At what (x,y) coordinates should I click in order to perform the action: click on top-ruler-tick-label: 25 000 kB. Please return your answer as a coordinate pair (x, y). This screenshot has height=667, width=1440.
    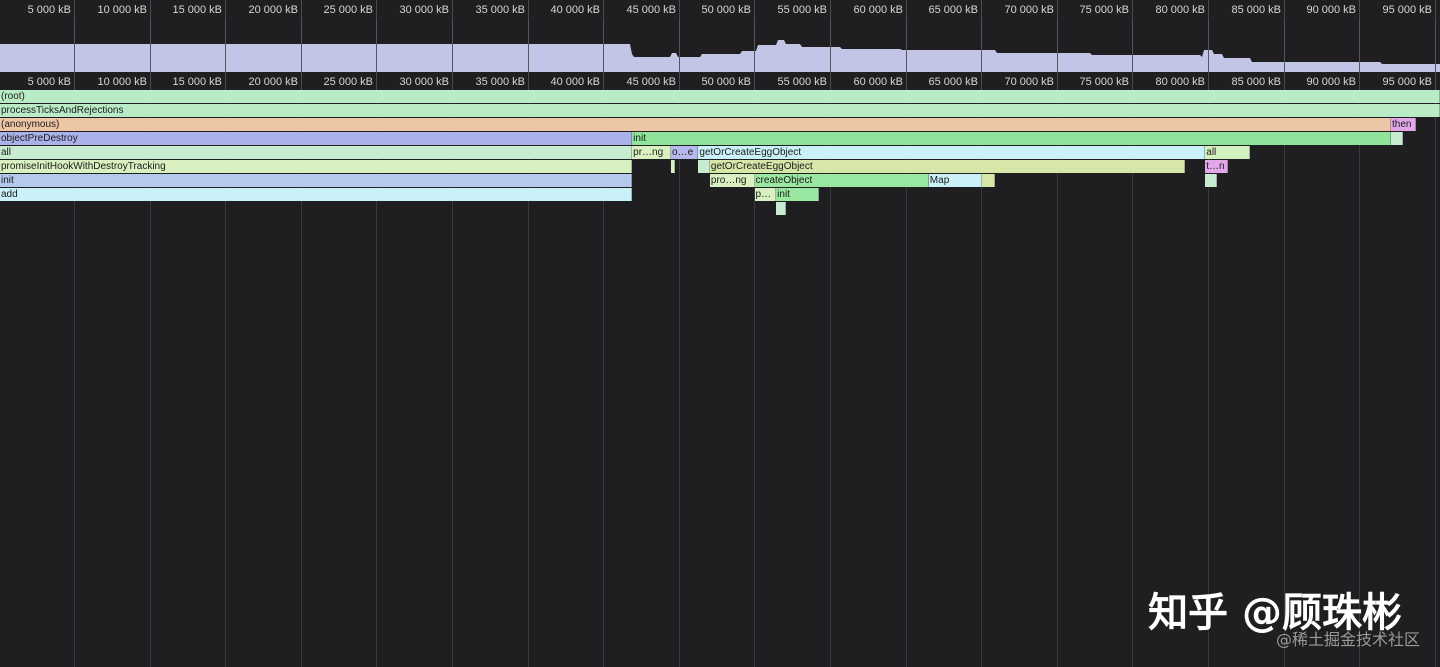
    Looking at the image, I should click on (348, 10).